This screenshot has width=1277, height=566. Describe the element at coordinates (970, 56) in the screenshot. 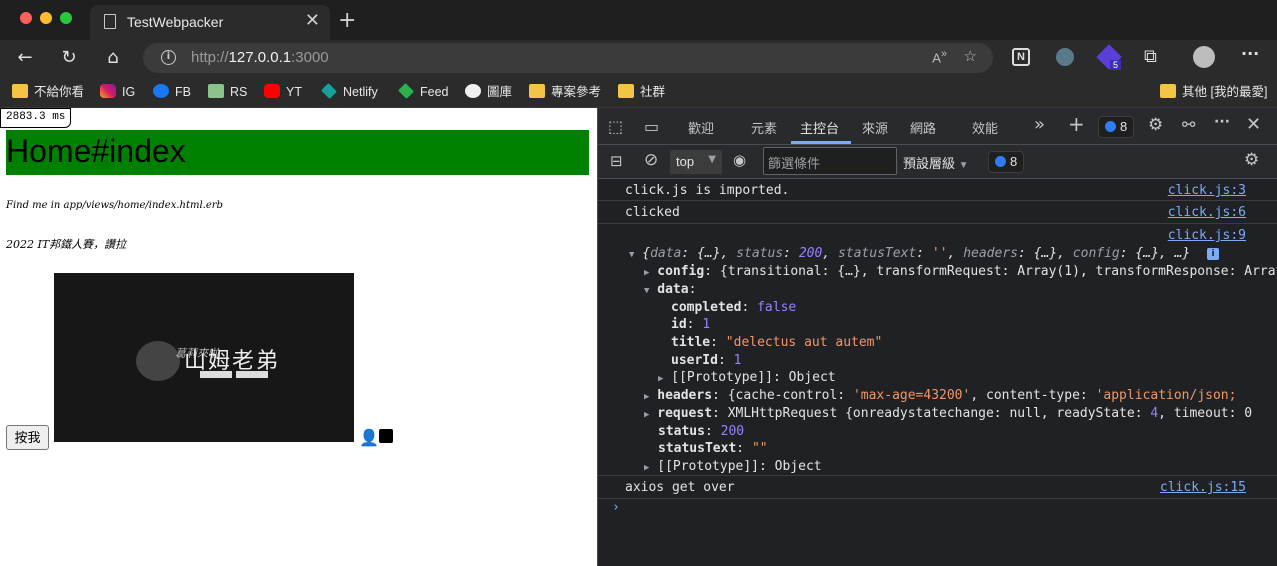

I see `favorite-icon: ☆` at that location.